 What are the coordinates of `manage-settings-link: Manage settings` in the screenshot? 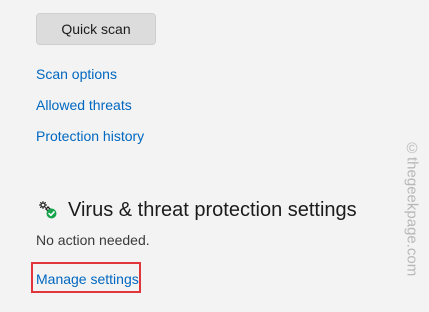 It's located at (87, 279).